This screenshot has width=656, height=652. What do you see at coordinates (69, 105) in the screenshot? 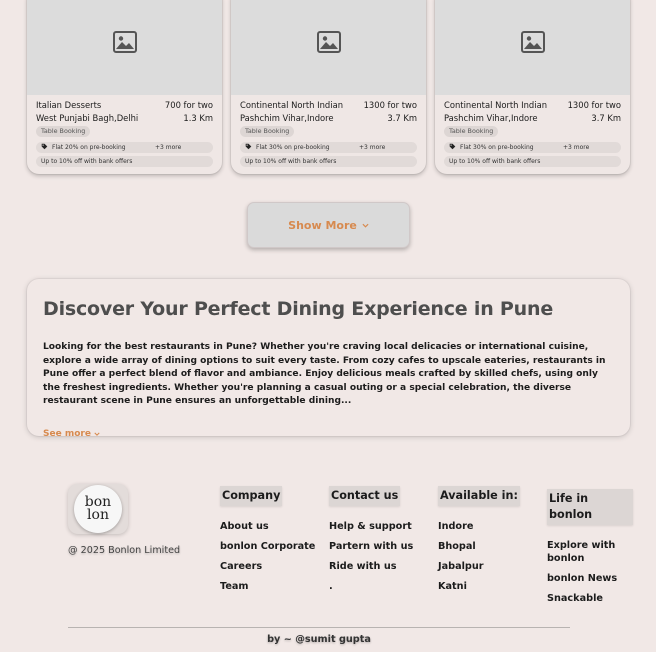
I see `cuisine-label: Italian Desserts` at bounding box center [69, 105].